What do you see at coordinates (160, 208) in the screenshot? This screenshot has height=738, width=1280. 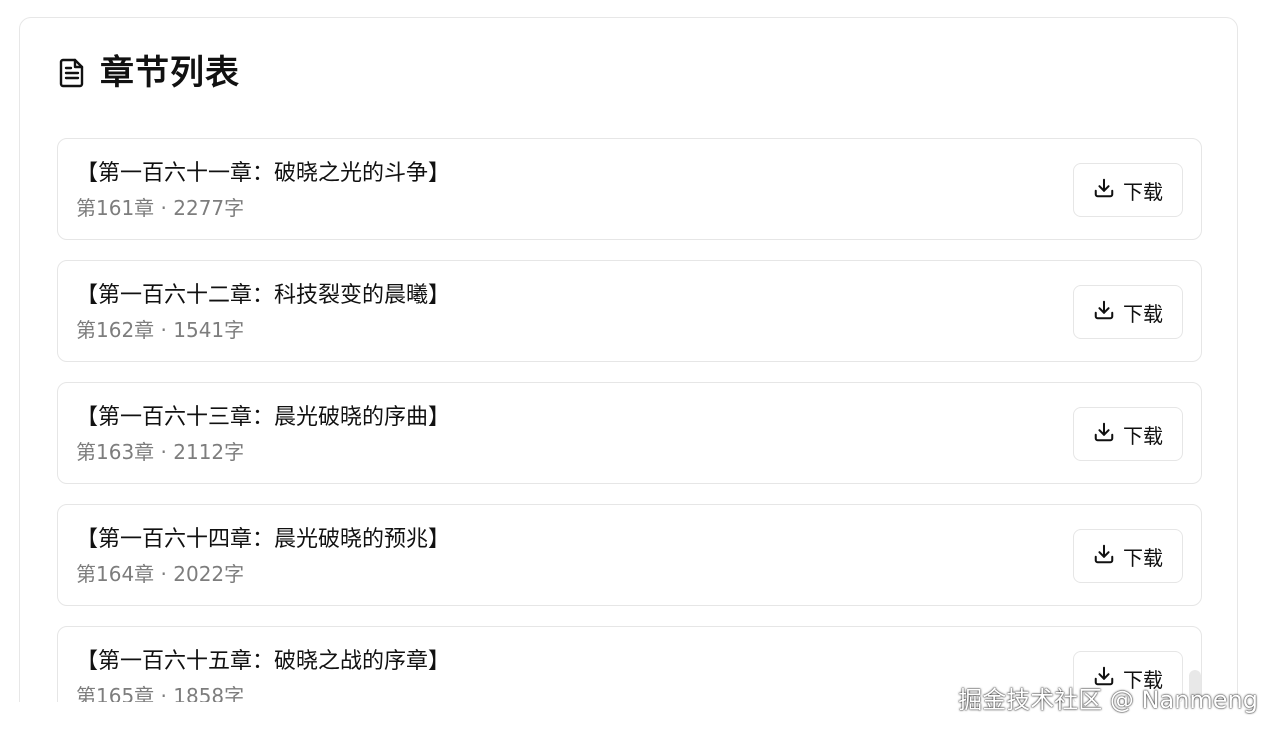 I see `chapter-meta: 第161章 · 2277字` at bounding box center [160, 208].